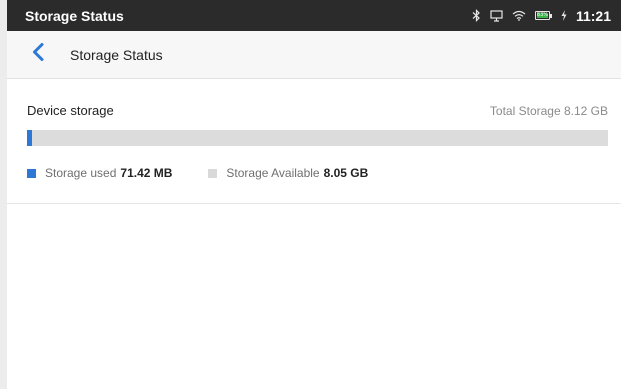  I want to click on chevron-left-icon, so click(38, 54).